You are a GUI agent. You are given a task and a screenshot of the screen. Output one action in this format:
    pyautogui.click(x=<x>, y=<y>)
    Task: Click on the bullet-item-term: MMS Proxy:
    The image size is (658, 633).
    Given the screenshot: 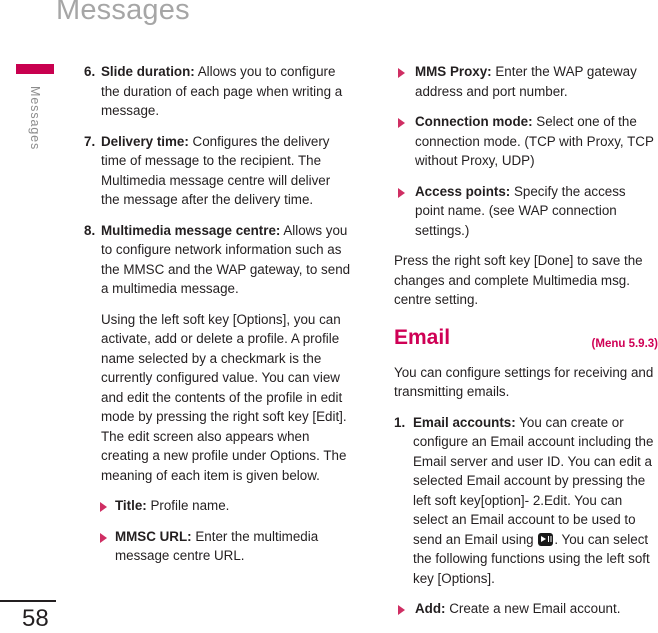 What is the action you would take?
    pyautogui.click(x=453, y=71)
    